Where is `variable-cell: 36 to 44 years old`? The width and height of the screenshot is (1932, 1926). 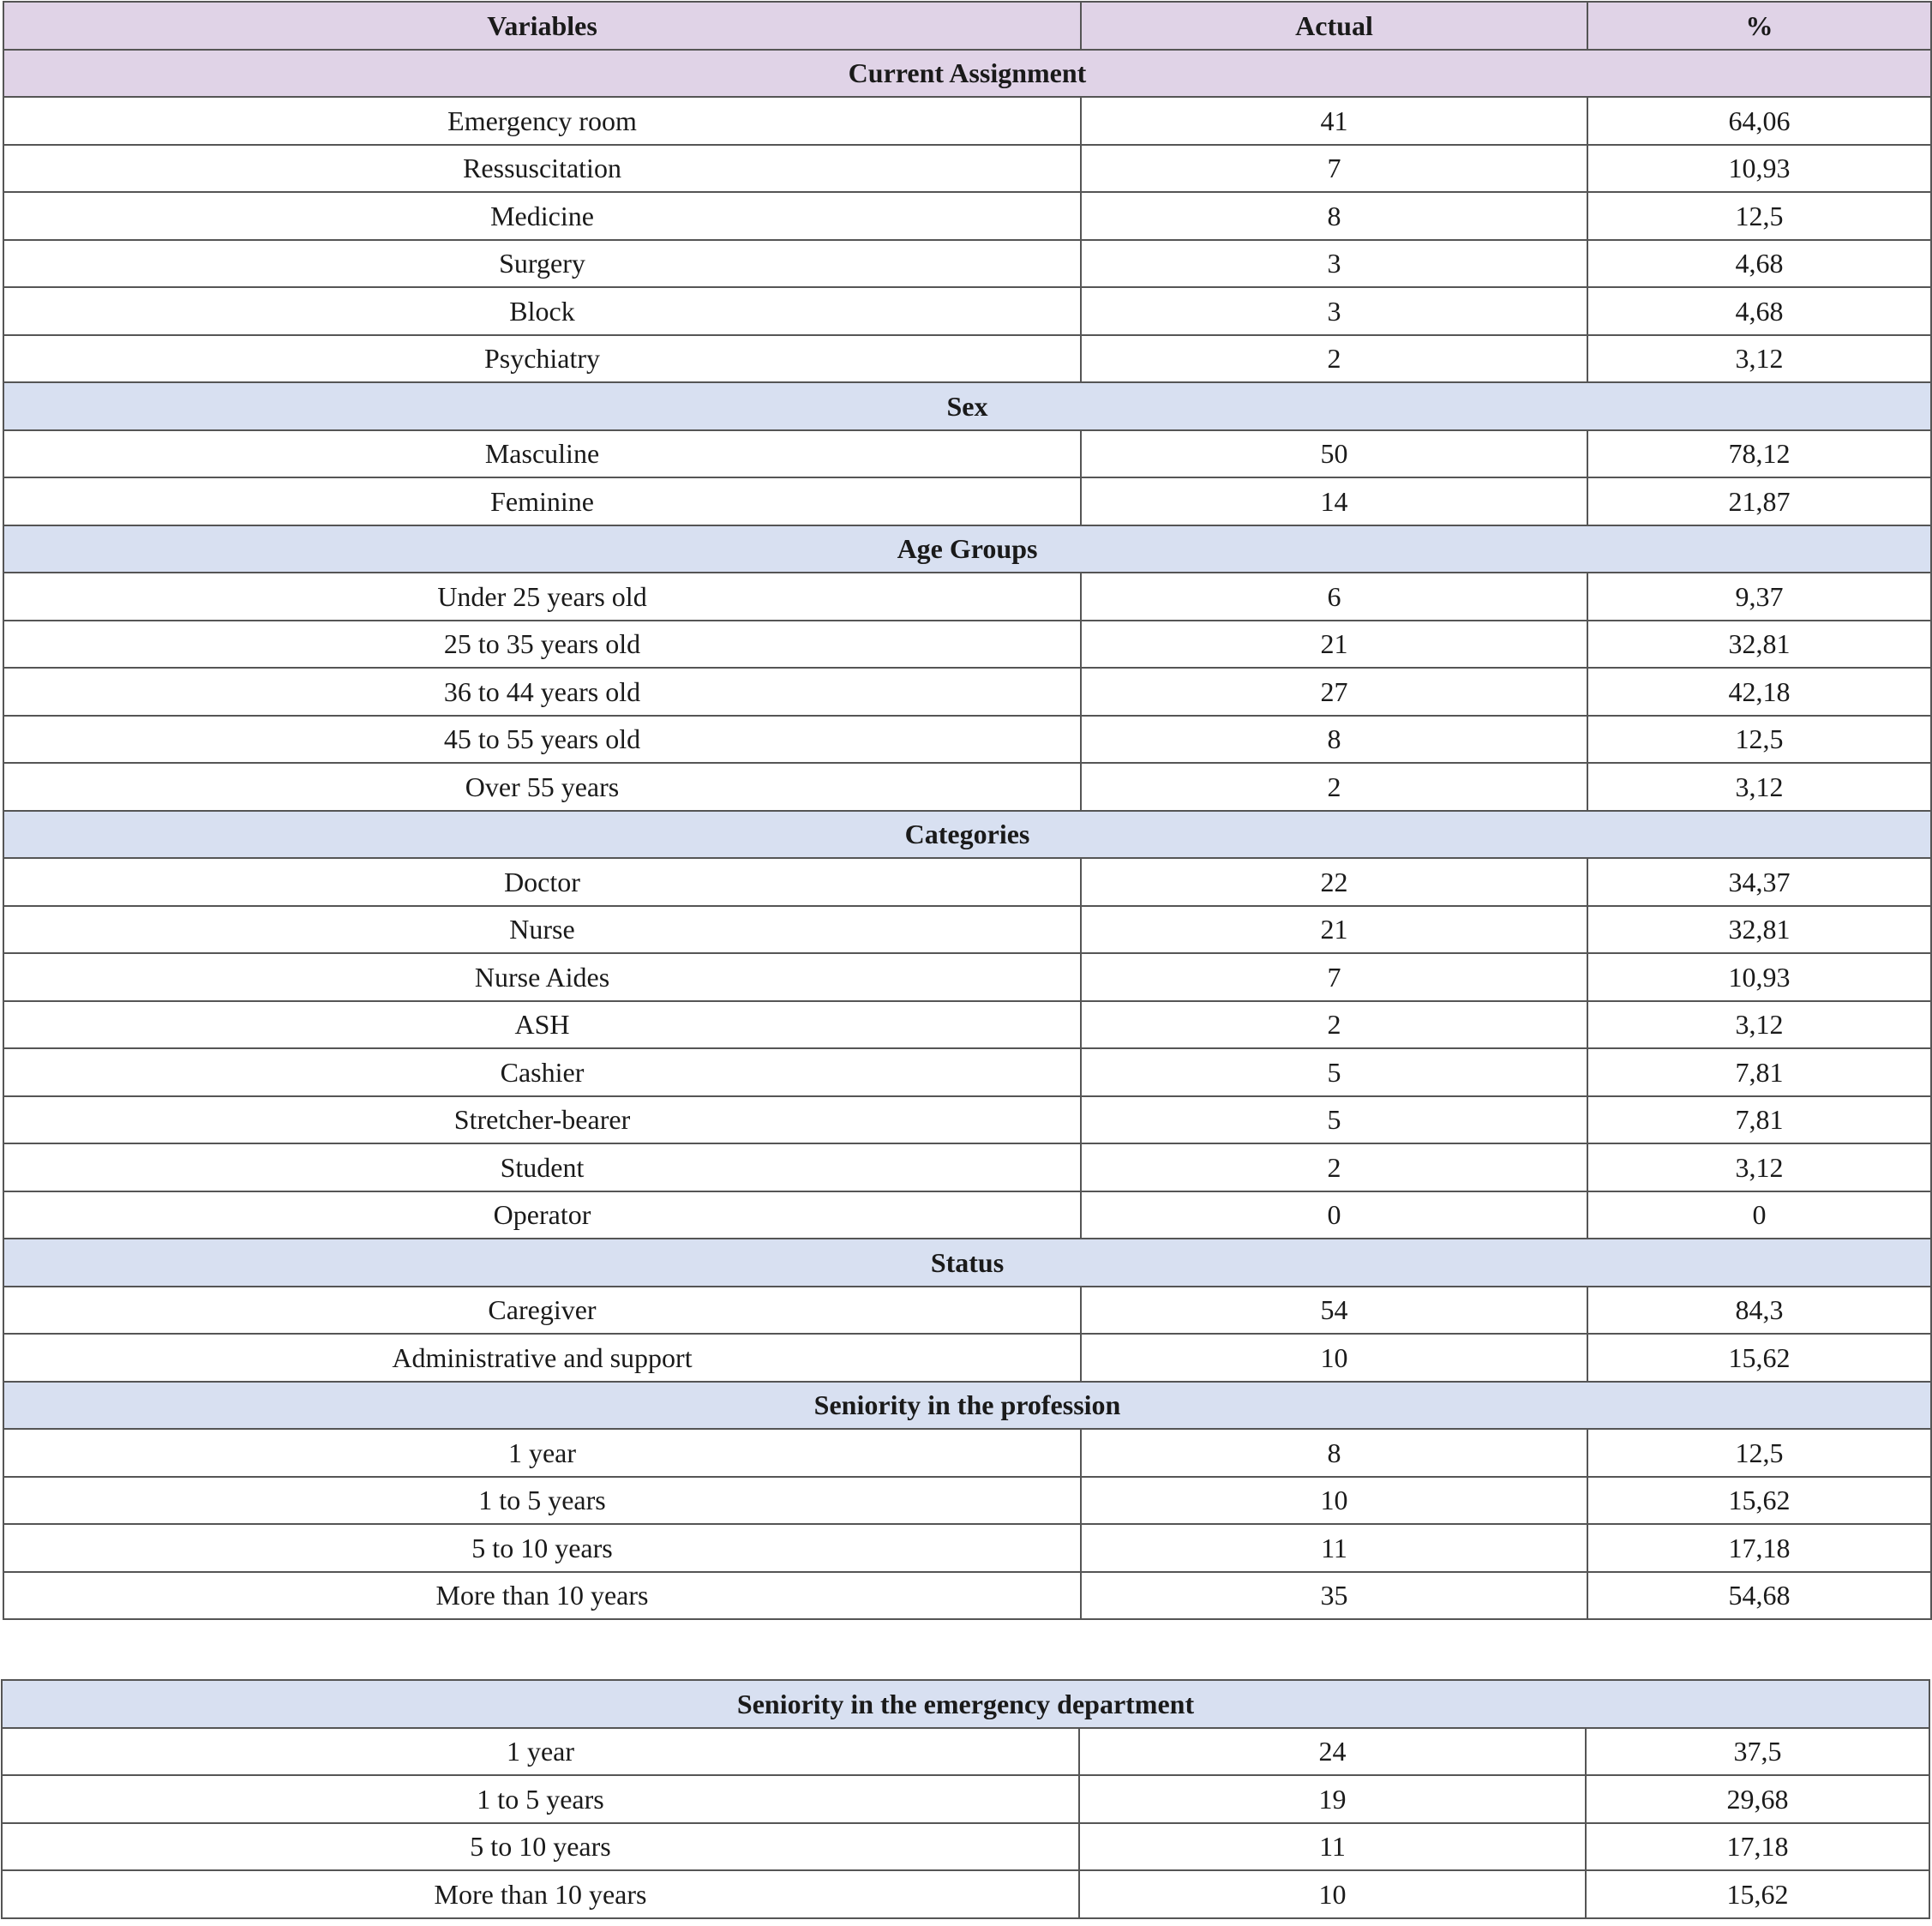 variable-cell: 36 to 44 years old is located at coordinates (542, 692).